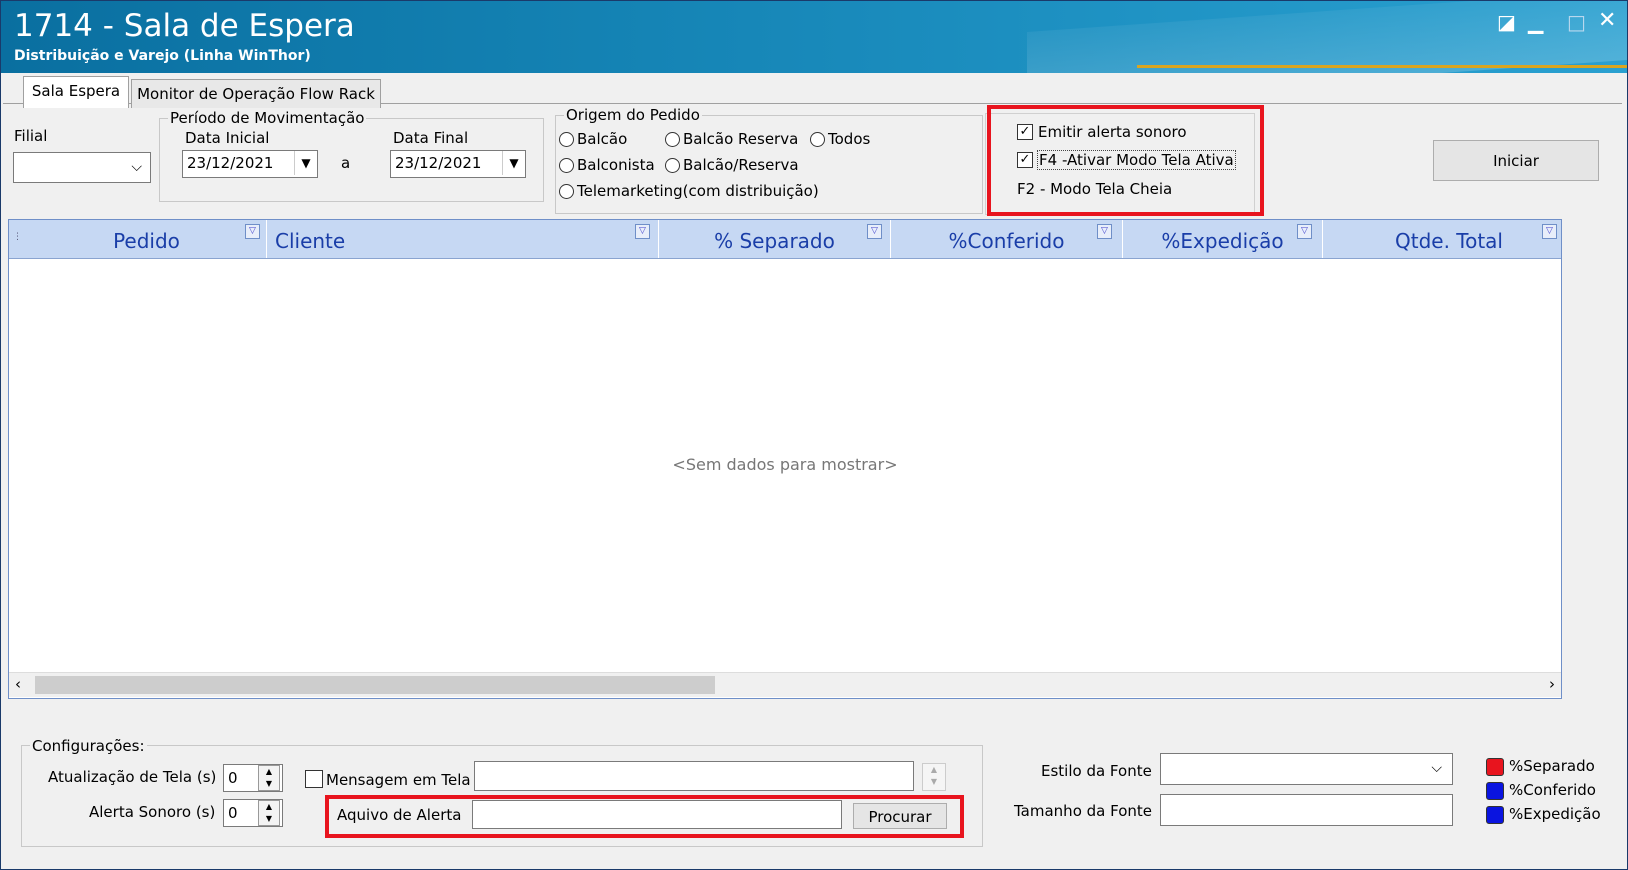 This screenshot has width=1628, height=870. I want to click on radio-telemarketing-label: Telemarketing(com distribuição), so click(698, 191).